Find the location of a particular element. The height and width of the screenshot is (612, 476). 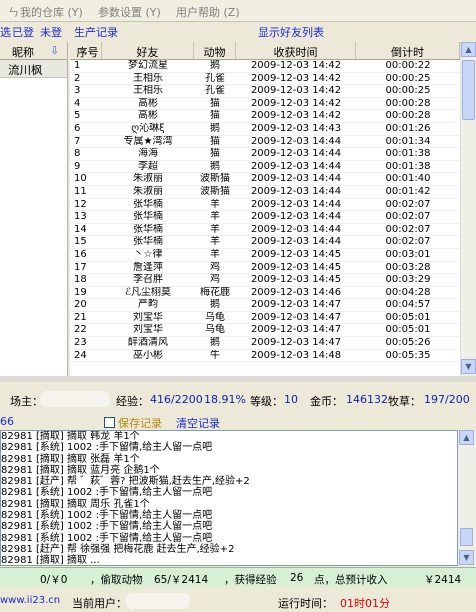

cell-harvest-time: 2009-12-03 14:45 is located at coordinates (296, 254).